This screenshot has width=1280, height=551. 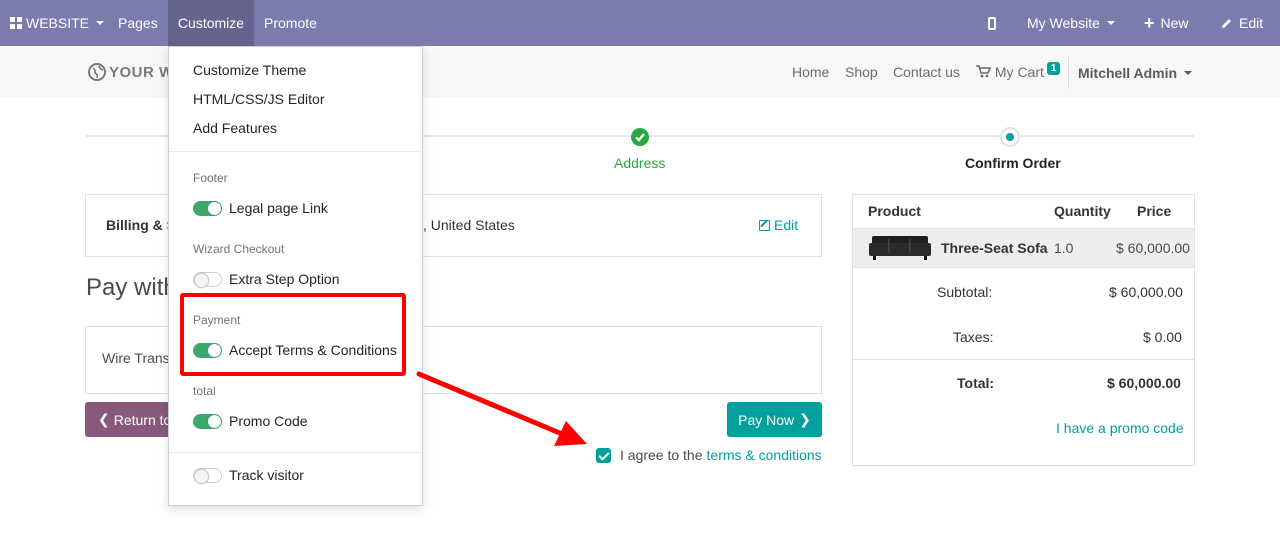 What do you see at coordinates (1053, 68) in the screenshot?
I see `cart-count-badge: 1` at bounding box center [1053, 68].